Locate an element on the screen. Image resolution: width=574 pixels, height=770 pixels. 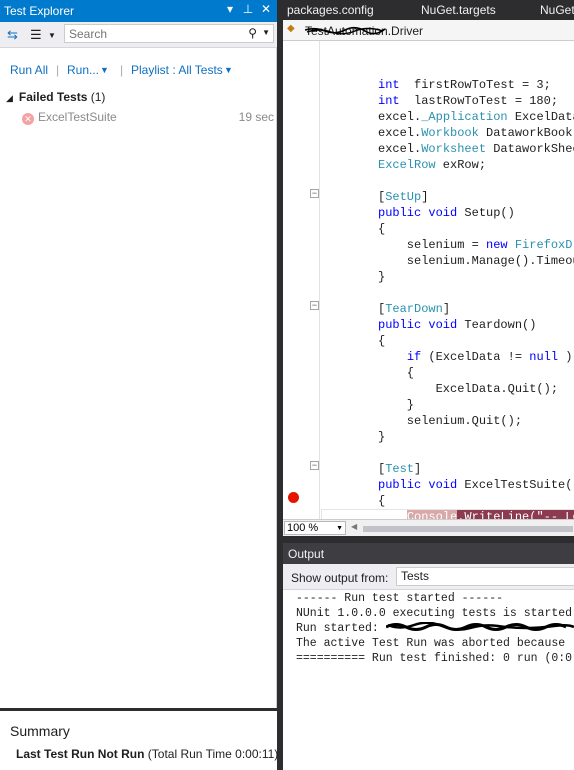
code-token: ExcelRow is located at coordinates (407, 165).